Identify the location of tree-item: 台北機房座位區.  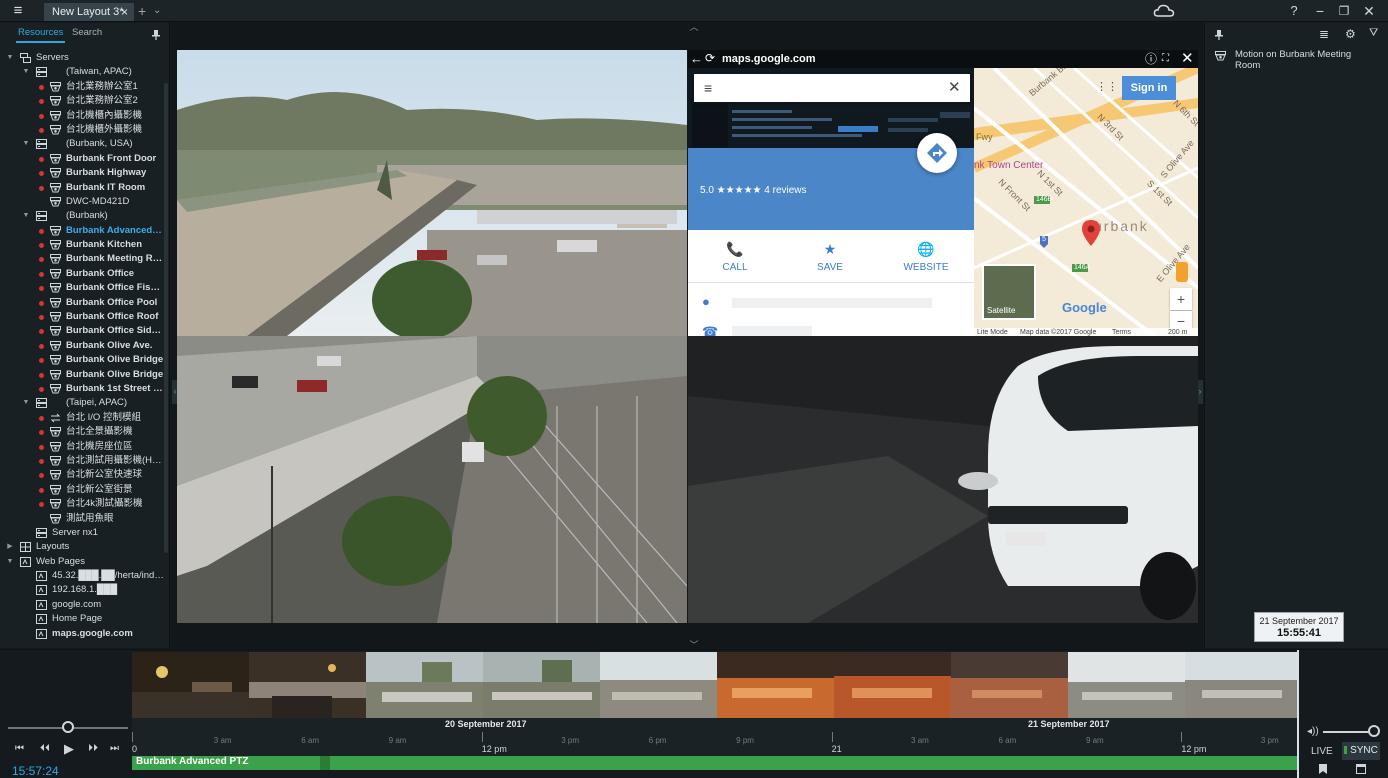
(82, 447).